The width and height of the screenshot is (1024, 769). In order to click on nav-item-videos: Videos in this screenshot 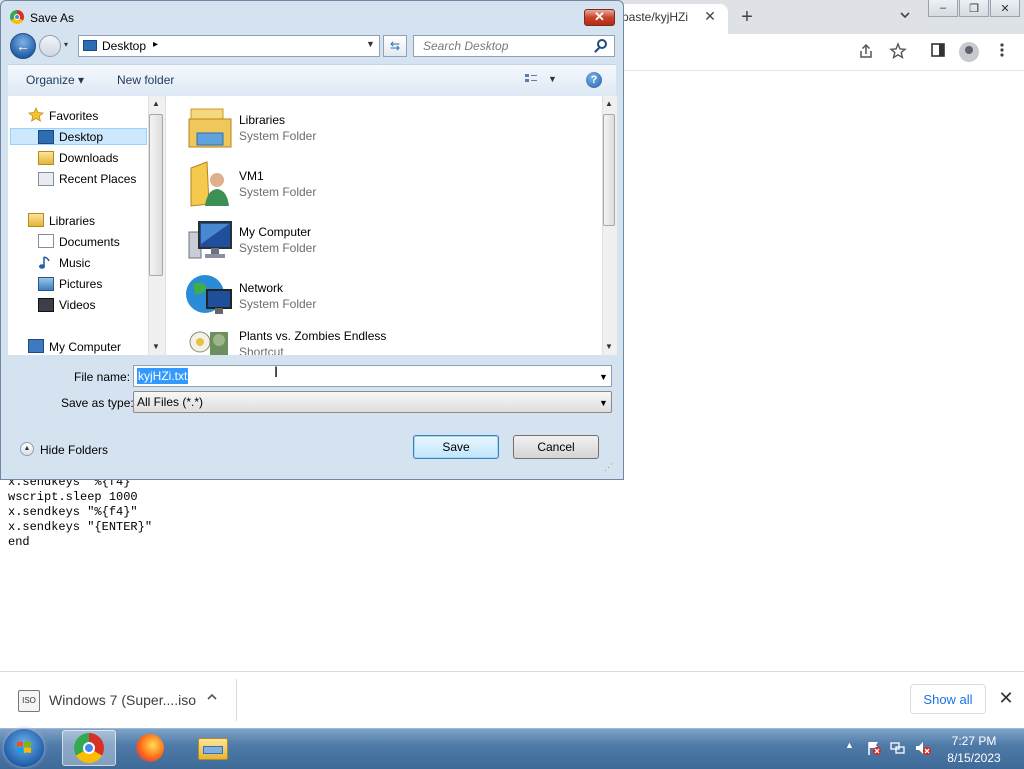, I will do `click(77, 305)`.